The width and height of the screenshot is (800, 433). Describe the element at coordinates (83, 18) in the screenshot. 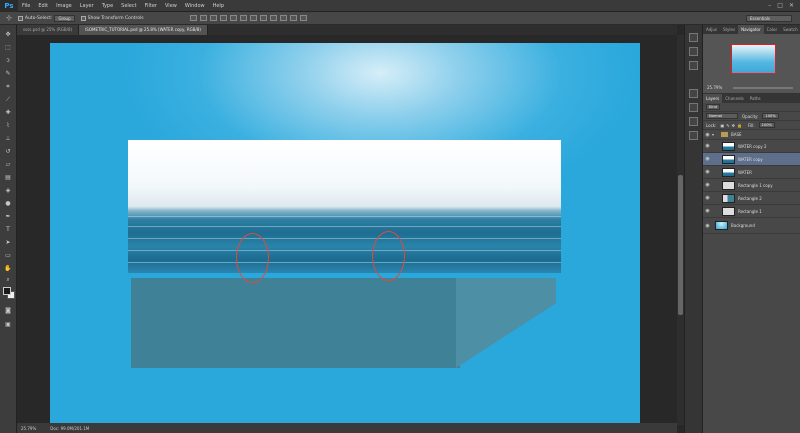

I see `transform-controls-checkbox` at that location.